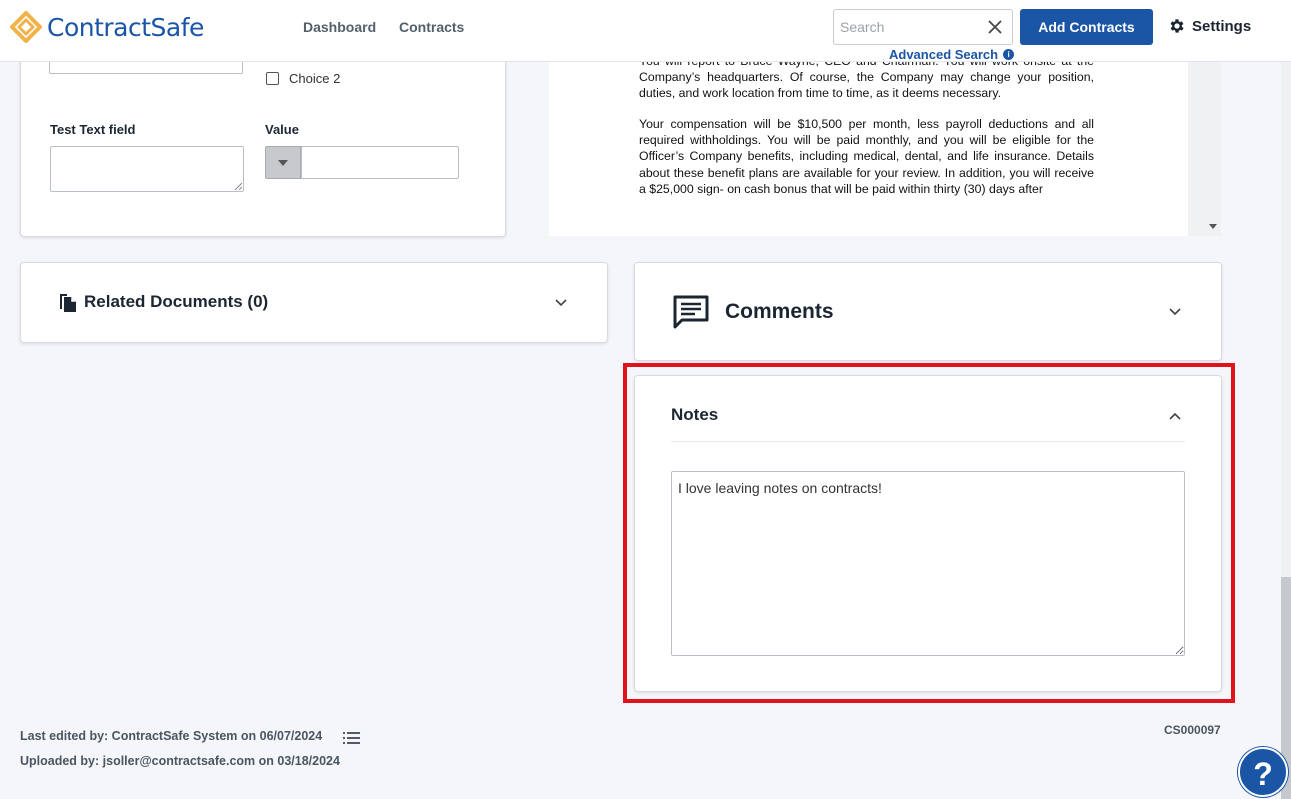 The image size is (1291, 799). What do you see at coordinates (944, 54) in the screenshot?
I see `advanced-search-label: Advanced Search` at bounding box center [944, 54].